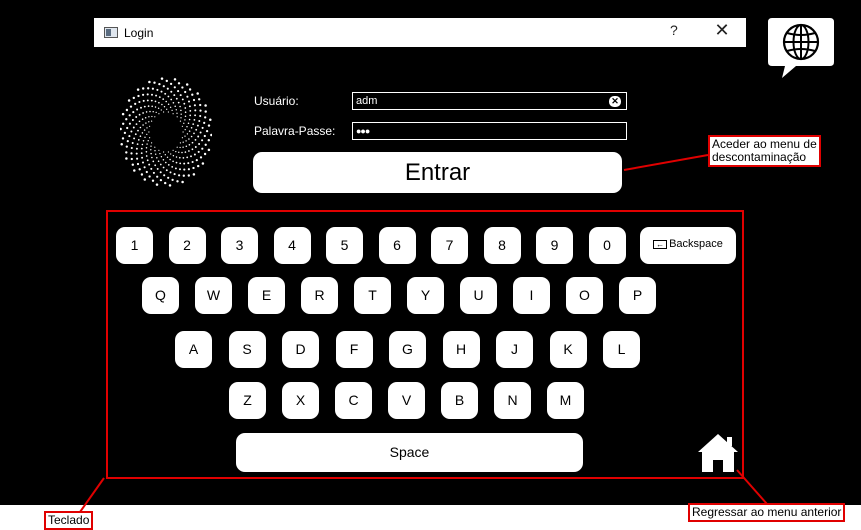 The height and width of the screenshot is (530, 861). Describe the element at coordinates (489, 131) in the screenshot. I see `password-input: ●●●` at that location.